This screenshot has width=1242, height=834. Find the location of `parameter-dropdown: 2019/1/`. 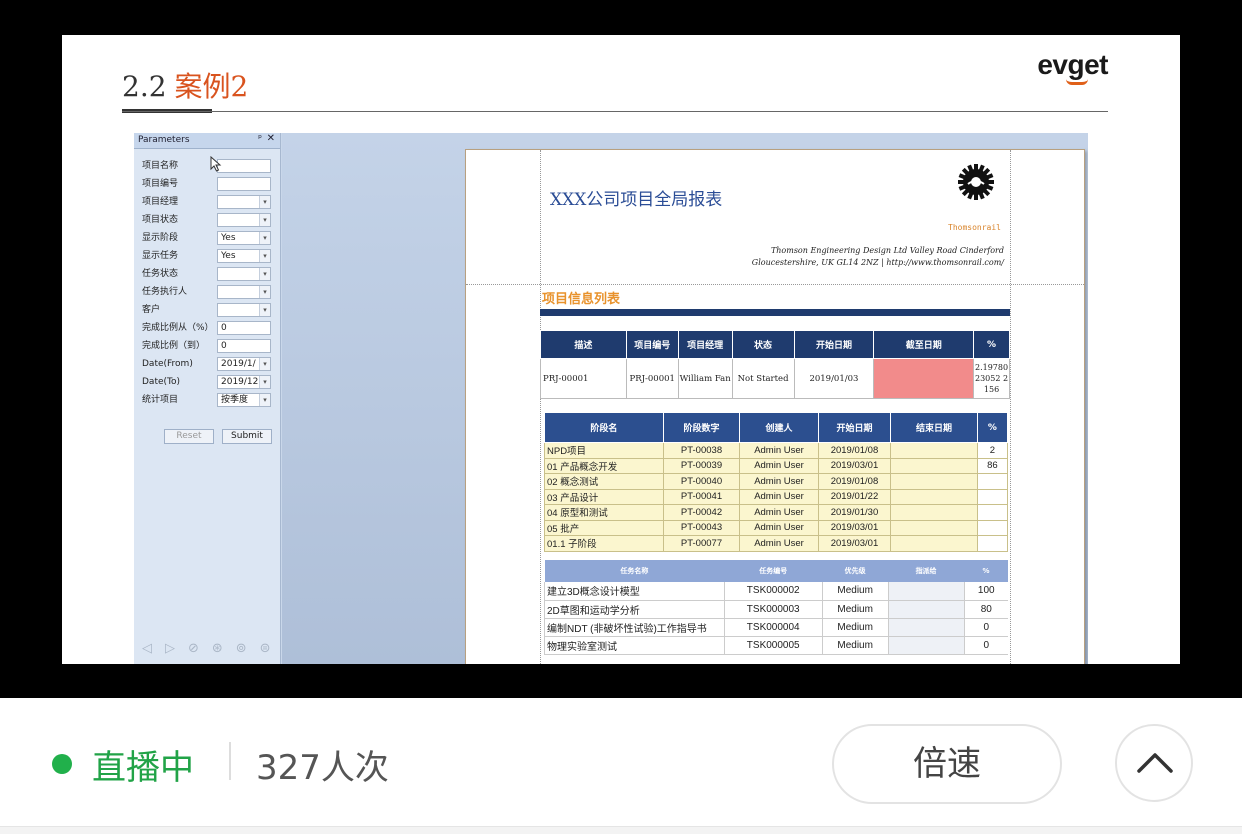

parameter-dropdown: 2019/1/ is located at coordinates (244, 364).